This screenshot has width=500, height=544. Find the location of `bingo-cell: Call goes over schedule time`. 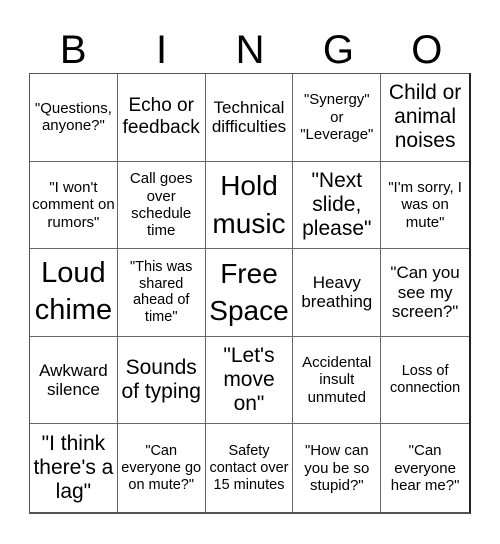

bingo-cell: Call goes over schedule time is located at coordinates (161, 205).